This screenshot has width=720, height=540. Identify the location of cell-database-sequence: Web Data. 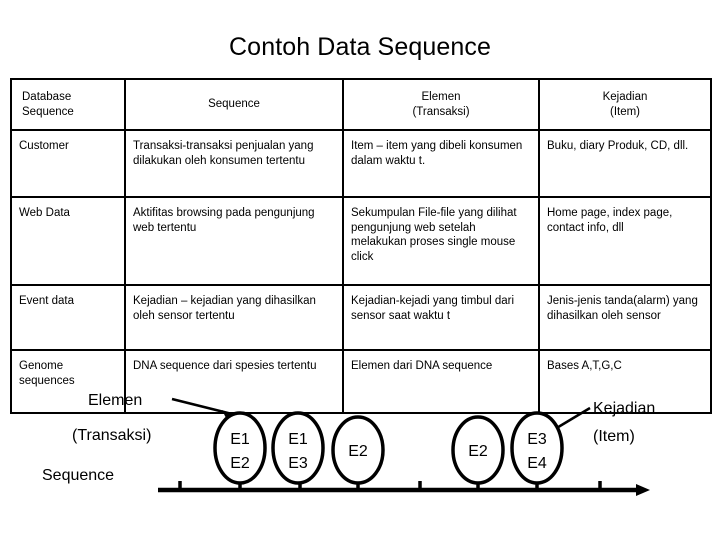
(68, 241).